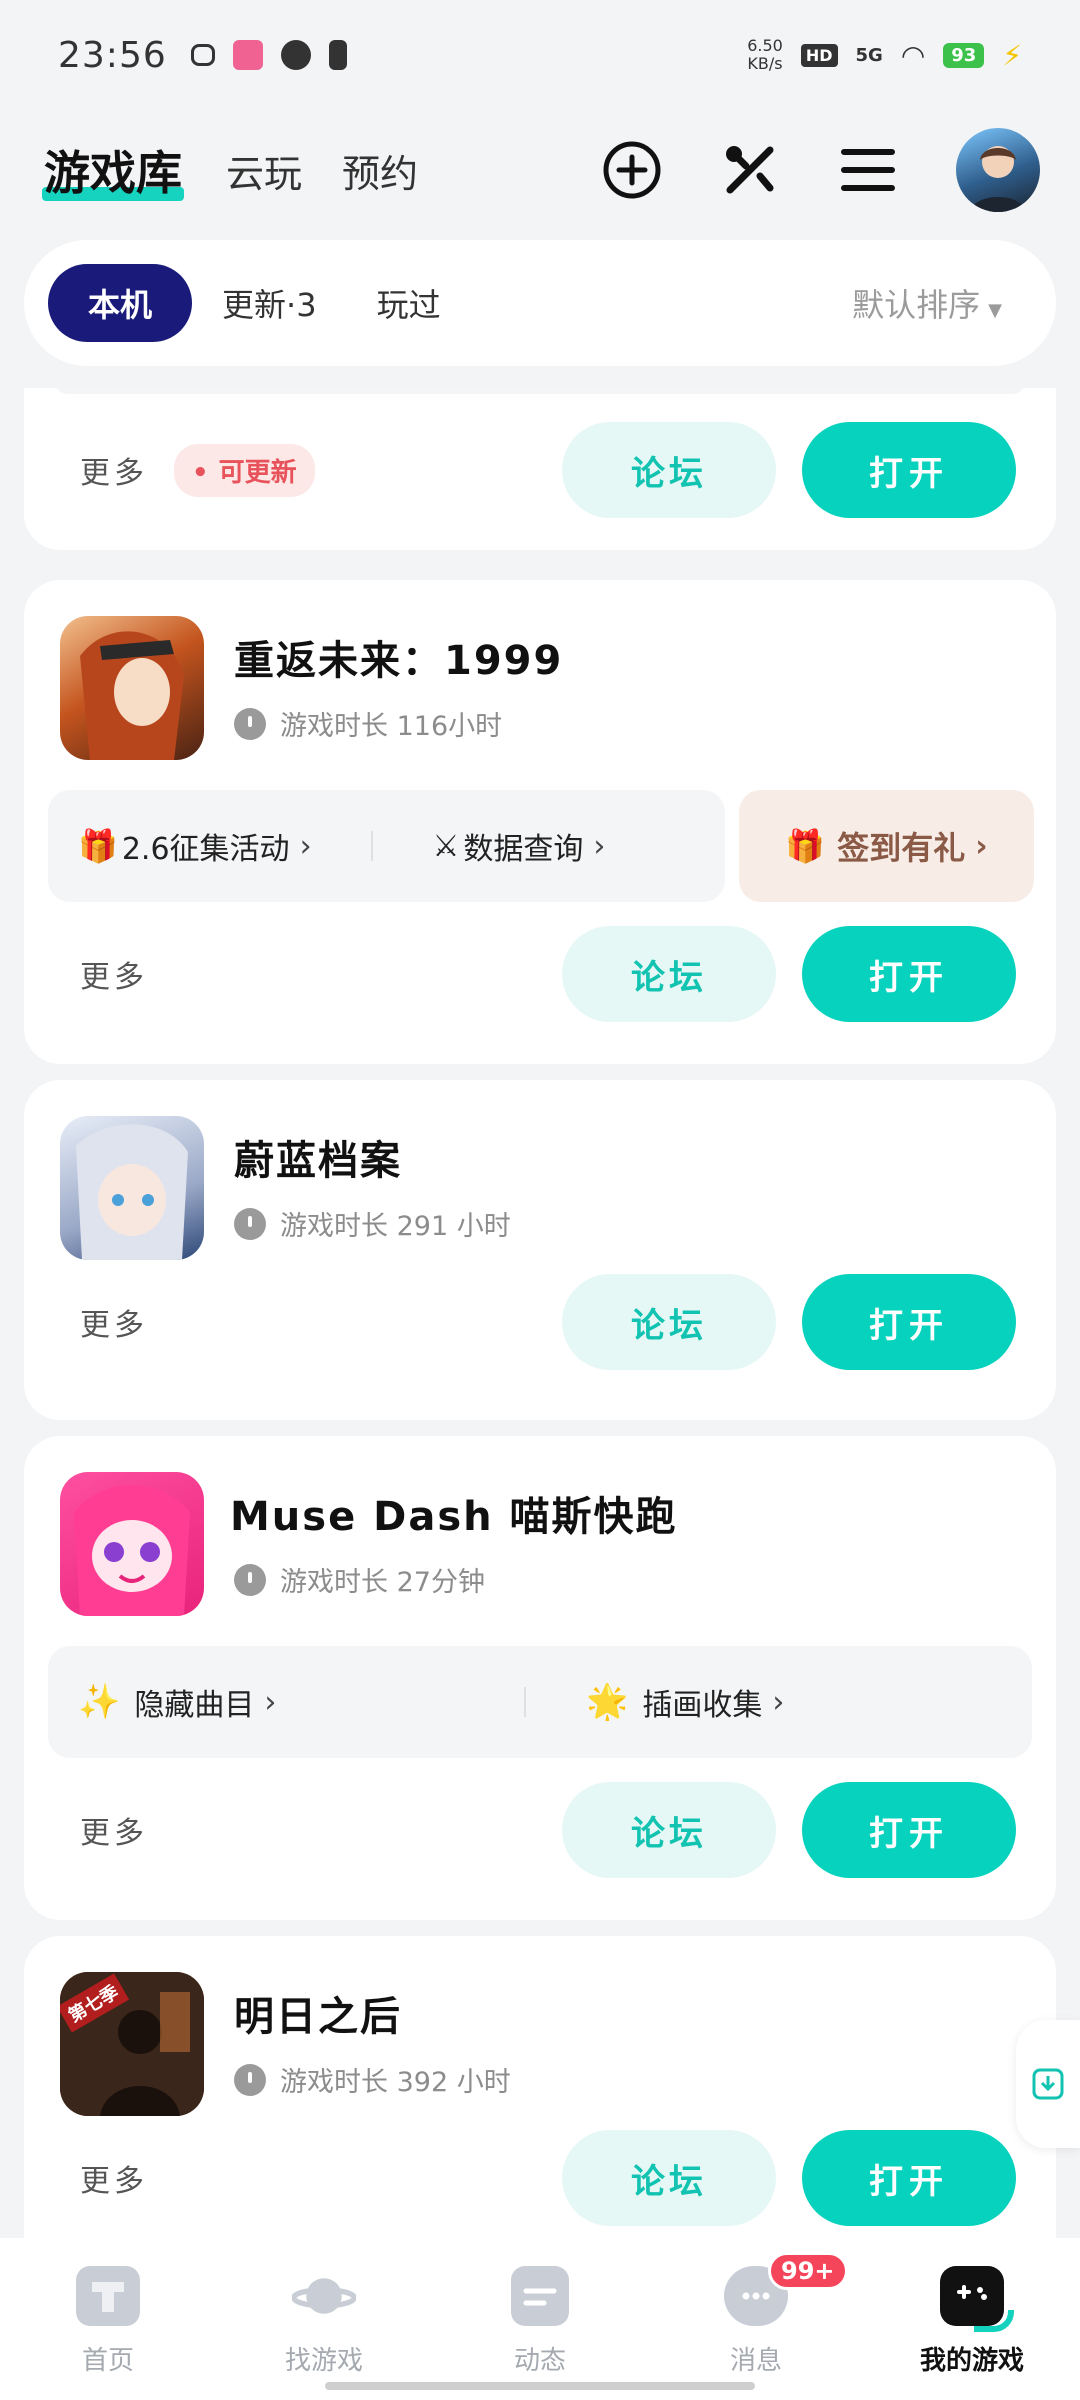 The width and height of the screenshot is (1080, 2400). What do you see at coordinates (369, 1544) in the screenshot?
I see `card-header: Muse Dash 喵斯快跑 游戏时长 27分钟` at bounding box center [369, 1544].